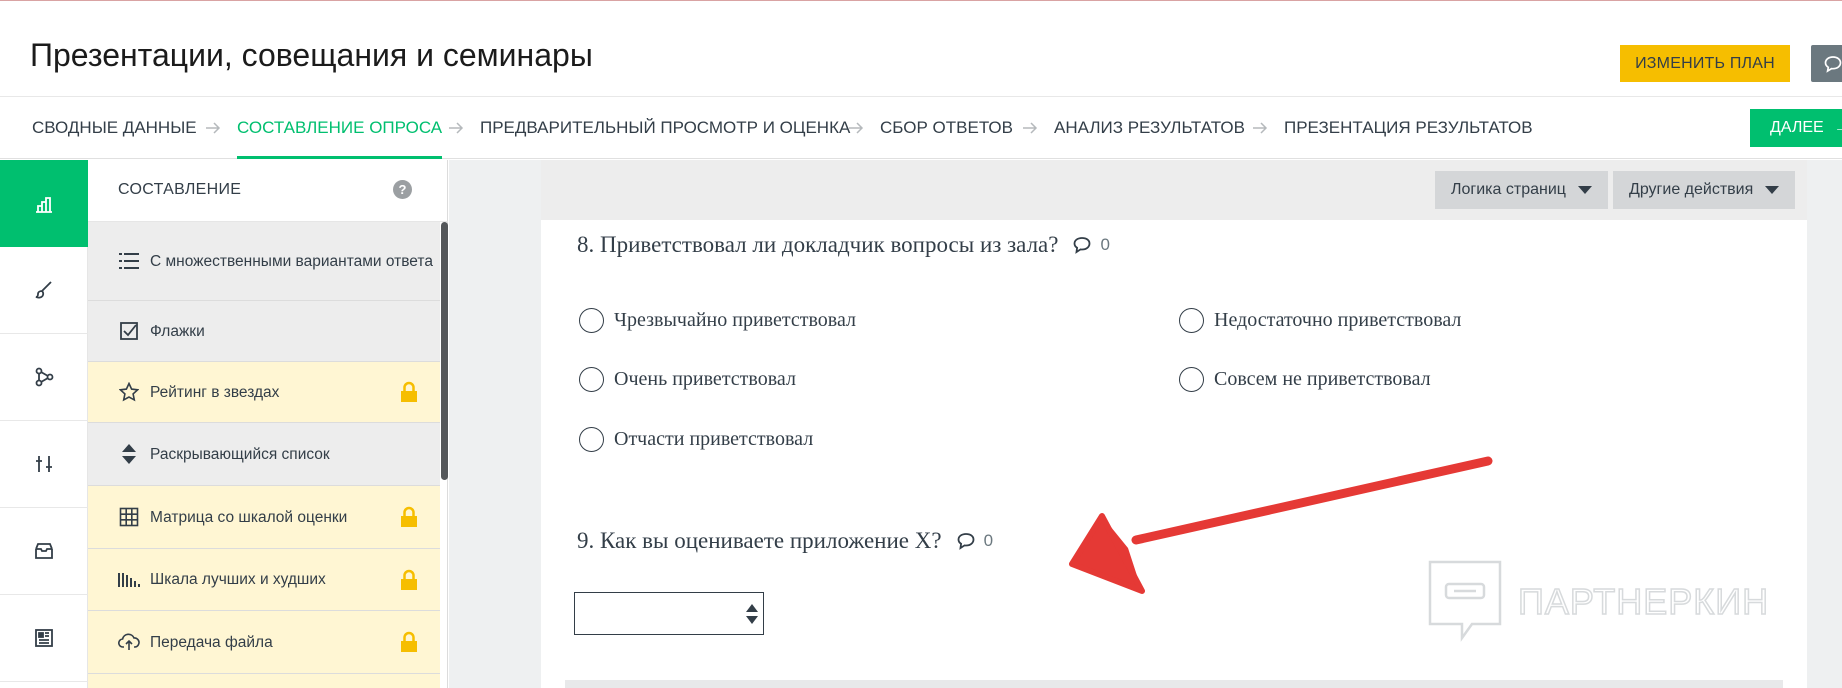 The image size is (1842, 688). Describe the element at coordinates (665, 128) in the screenshot. I see `step-preview-score: ПРЕДВАРИТЕЛЬНЫЙ ПРОСМОТР И ОЦЕНКА` at that location.